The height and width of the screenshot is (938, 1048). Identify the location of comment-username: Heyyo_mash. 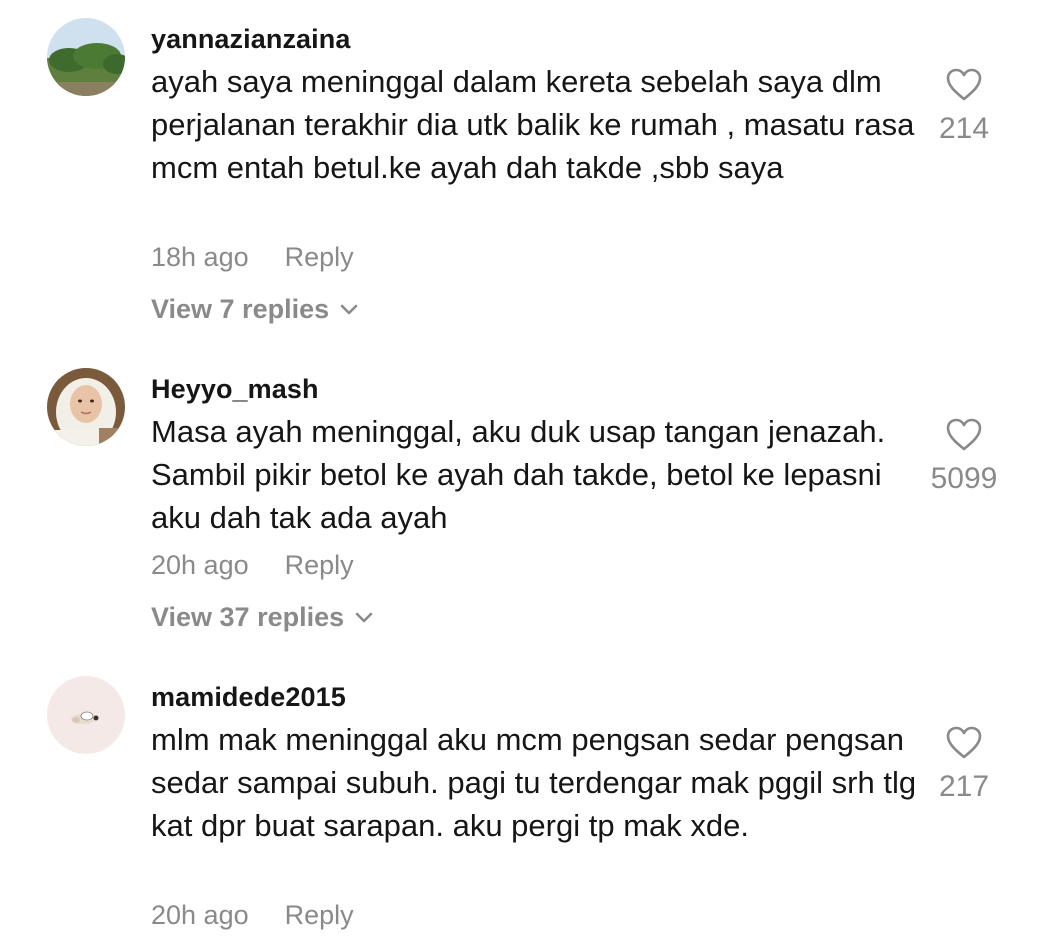
(235, 389).